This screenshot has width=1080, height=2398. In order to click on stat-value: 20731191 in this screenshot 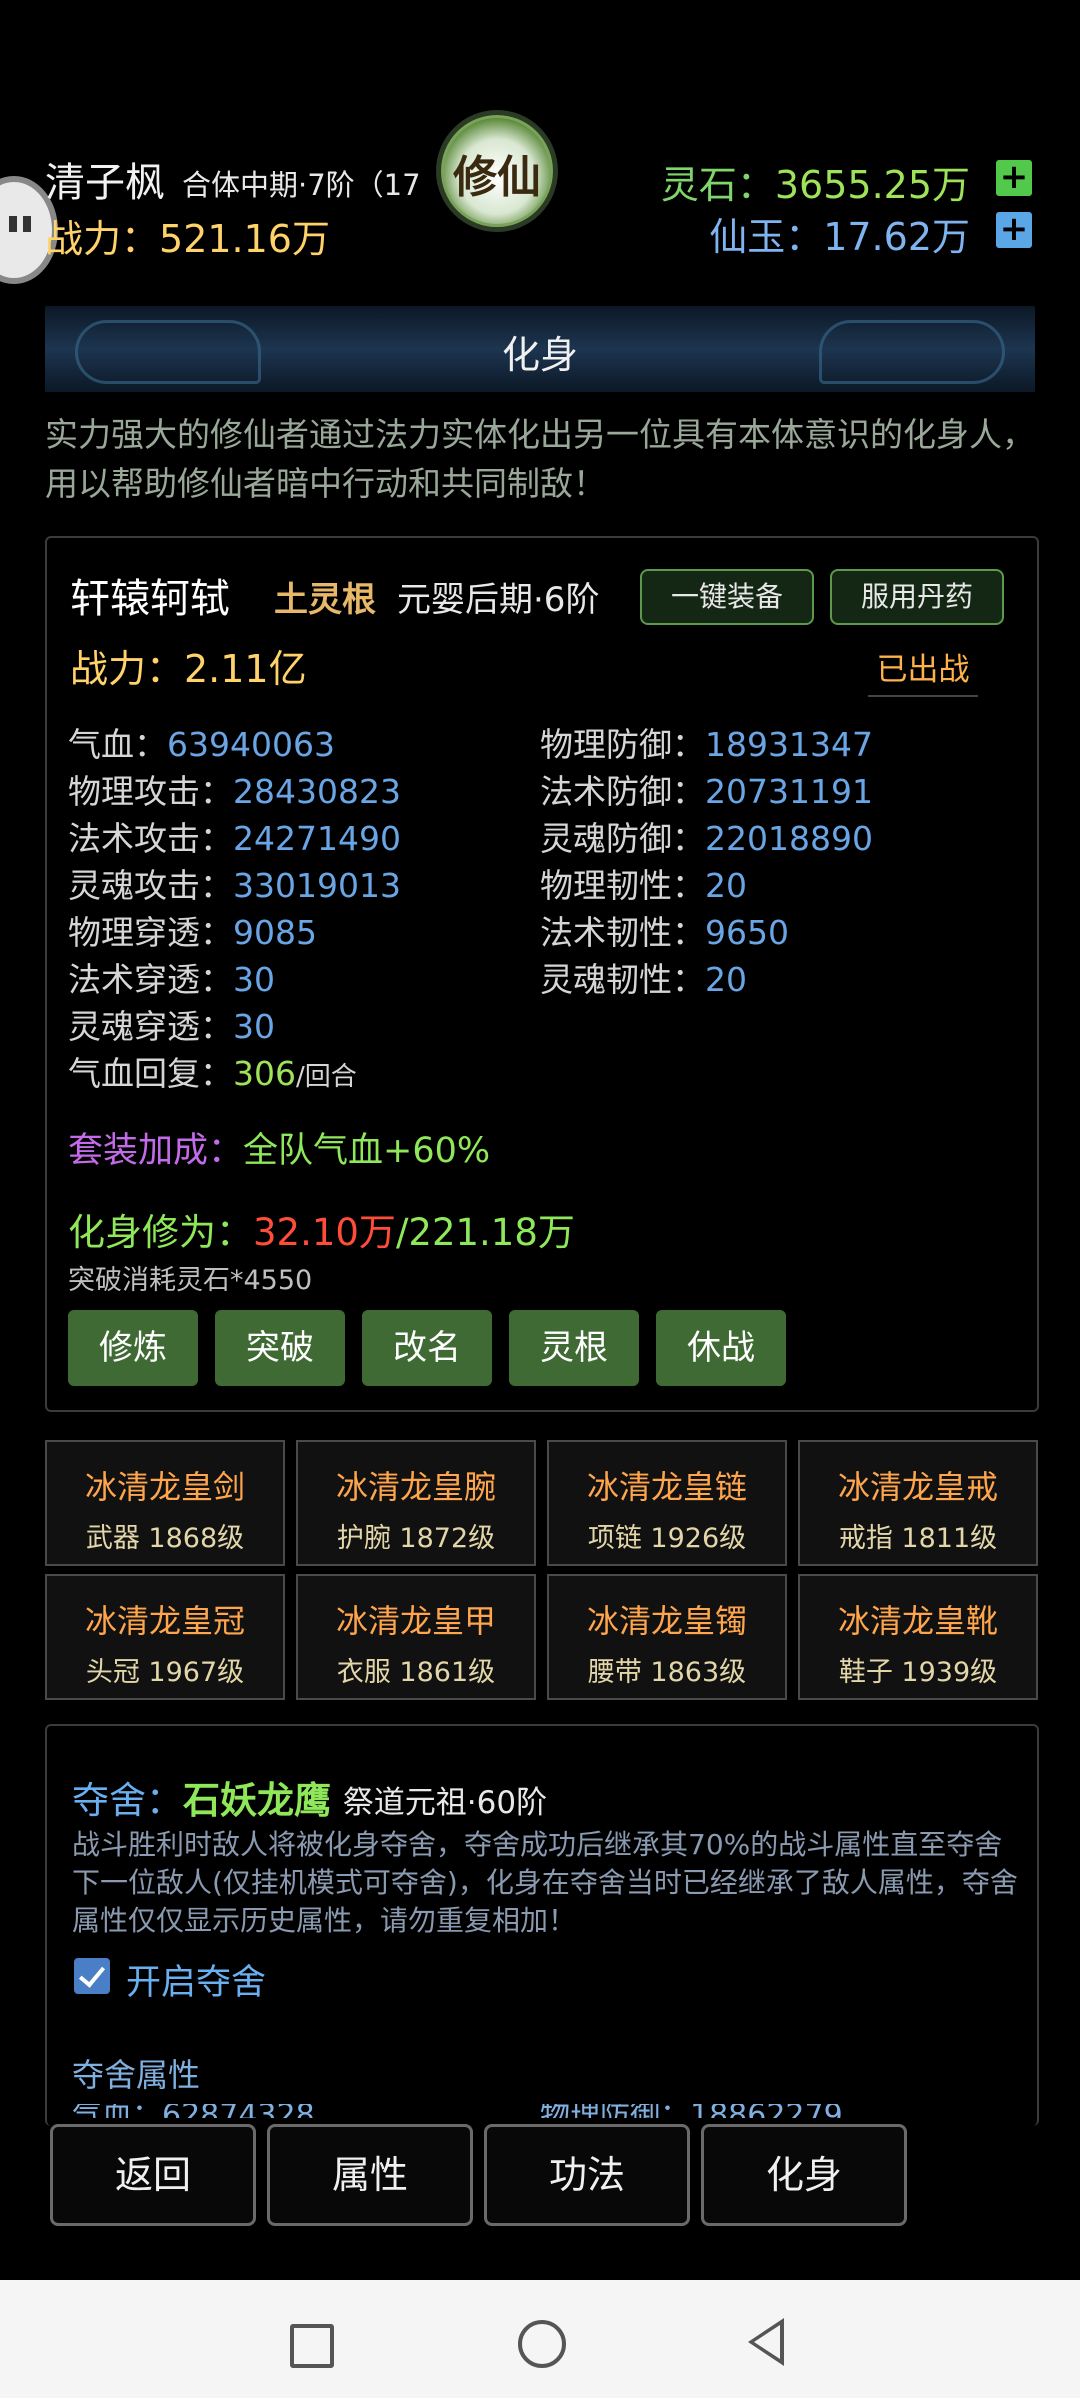, I will do `click(789, 791)`.